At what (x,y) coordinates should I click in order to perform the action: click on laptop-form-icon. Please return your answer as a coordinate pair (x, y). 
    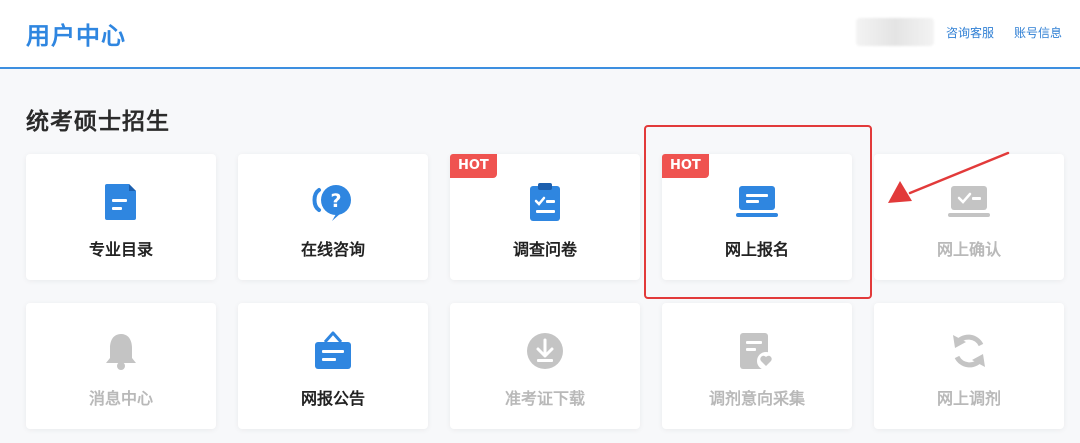
    Looking at the image, I should click on (757, 201).